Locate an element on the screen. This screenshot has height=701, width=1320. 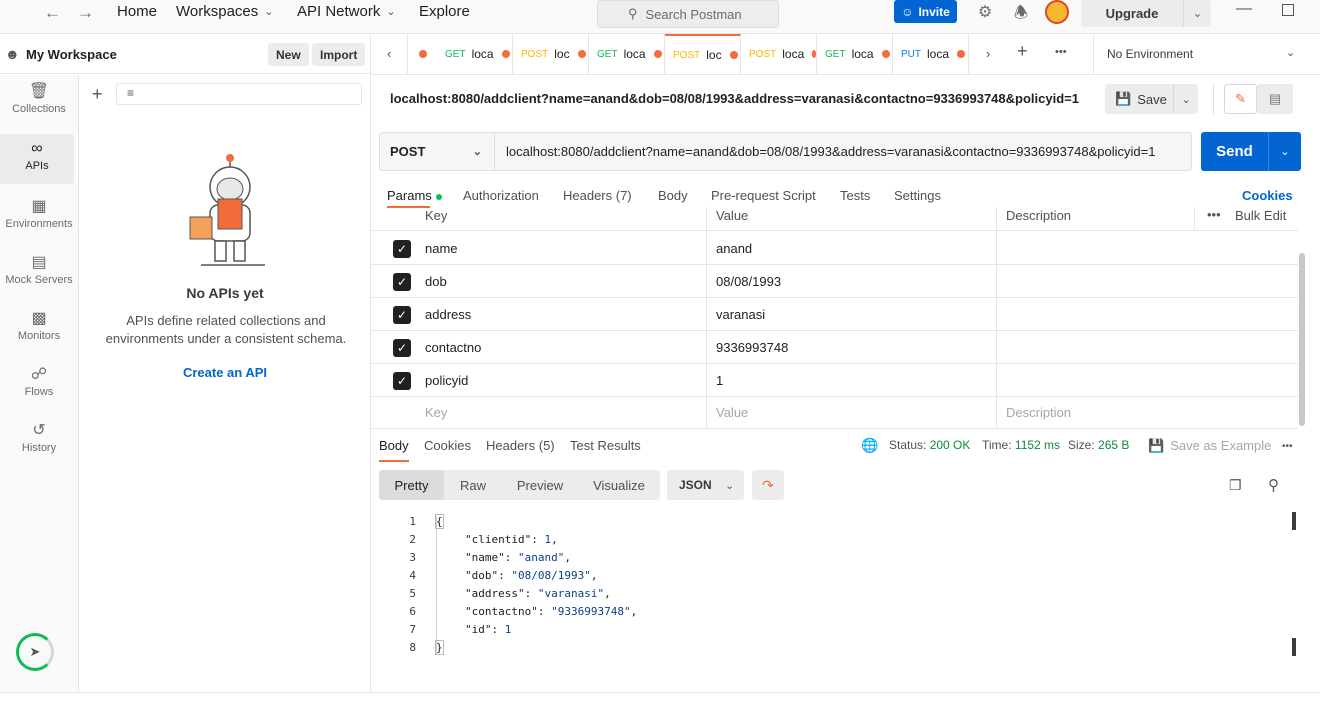
format-preview: Preview is located at coordinates (540, 485).